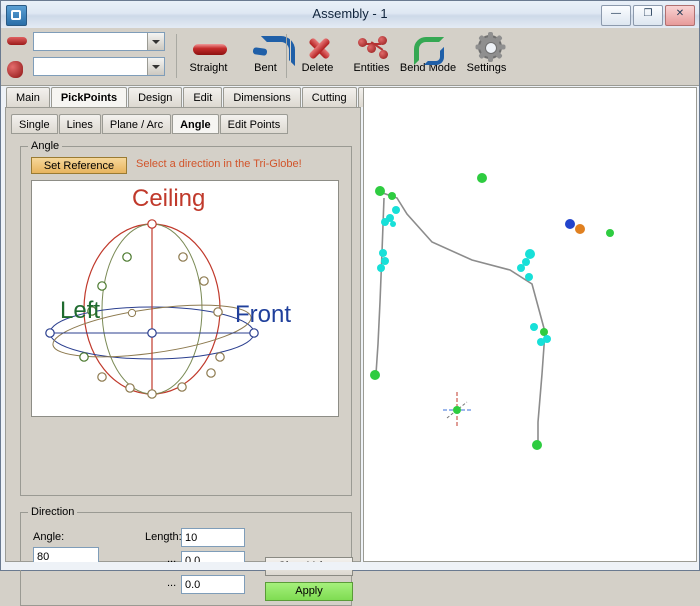  Describe the element at coordinates (371, 47) in the screenshot. I see `entities-nodes-icon` at that location.